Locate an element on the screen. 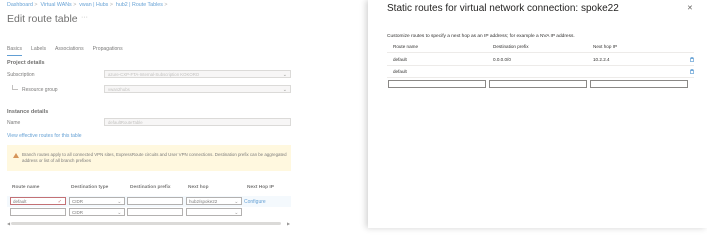  close-icon: ✕ is located at coordinates (690, 8).